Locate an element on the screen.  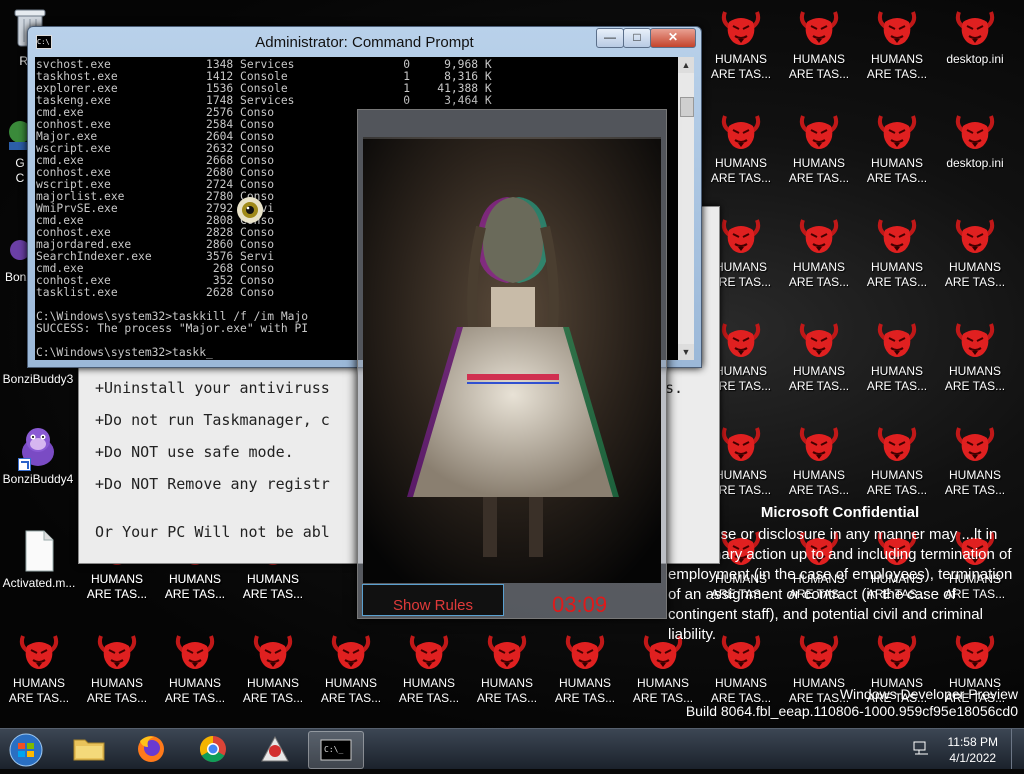
folder-icon is located at coordinates (89, 750).